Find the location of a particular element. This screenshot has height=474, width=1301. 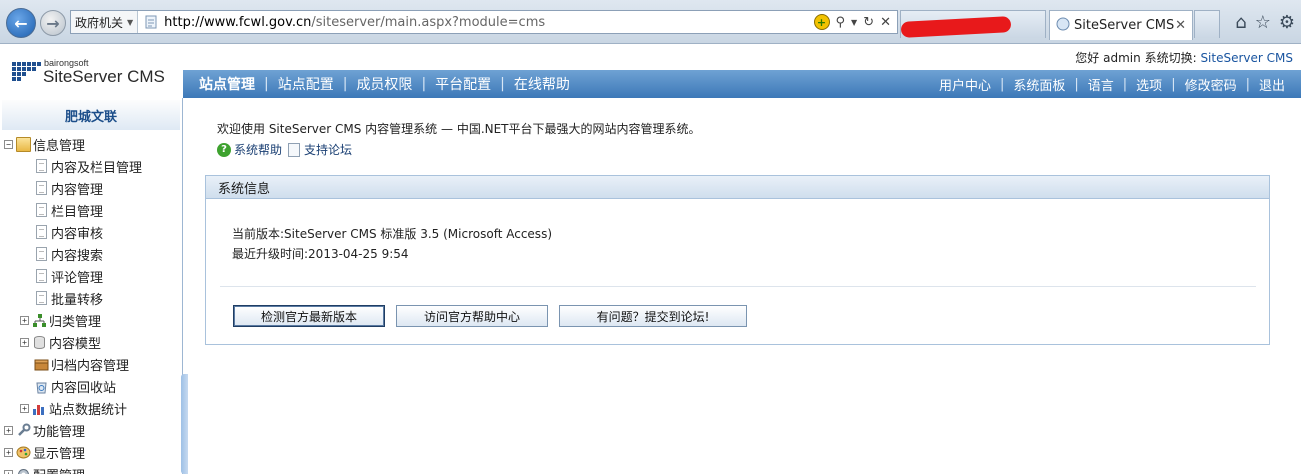

tree-item-label: 评论管理 is located at coordinates (77, 278).